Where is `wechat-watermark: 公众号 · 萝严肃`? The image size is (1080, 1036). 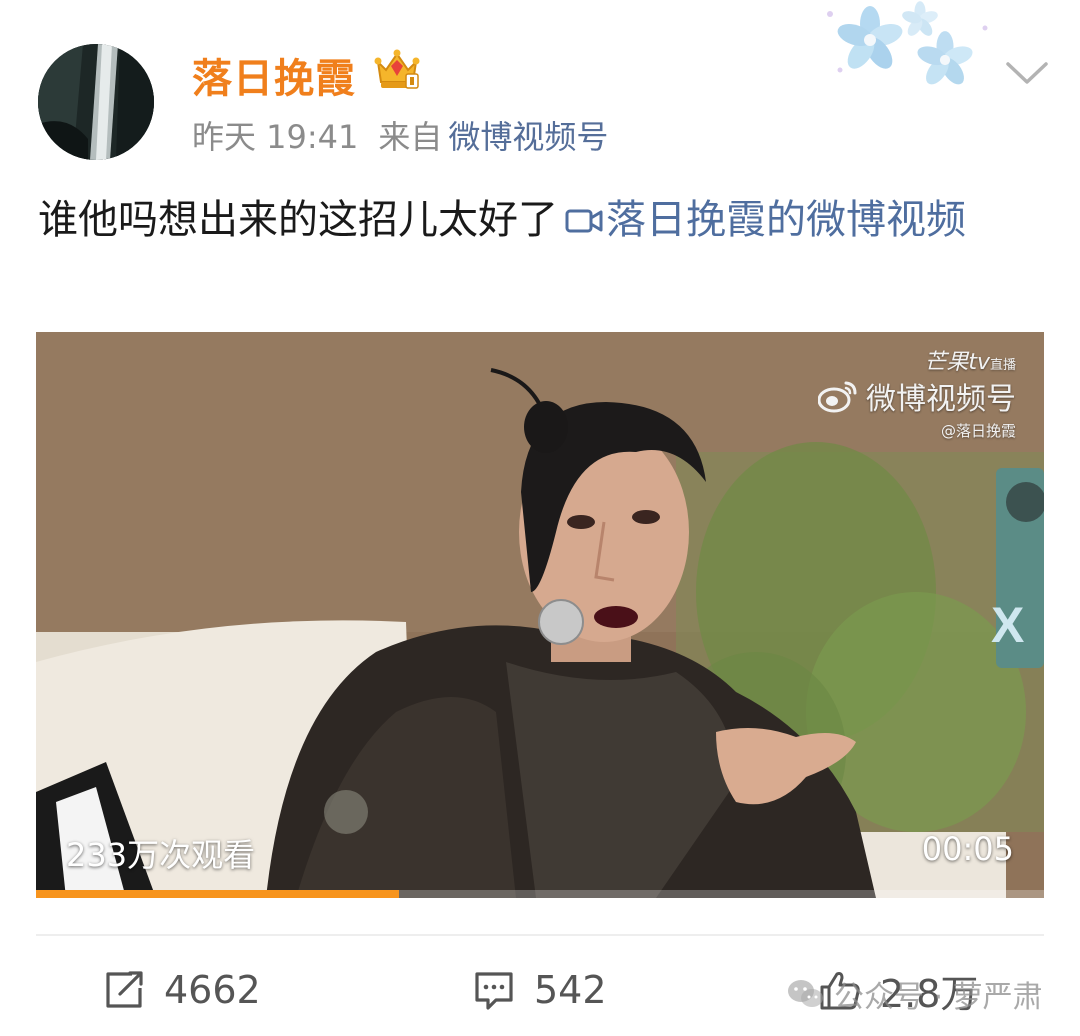 wechat-watermark: 公众号 · 萝严肃 is located at coordinates (914, 994).